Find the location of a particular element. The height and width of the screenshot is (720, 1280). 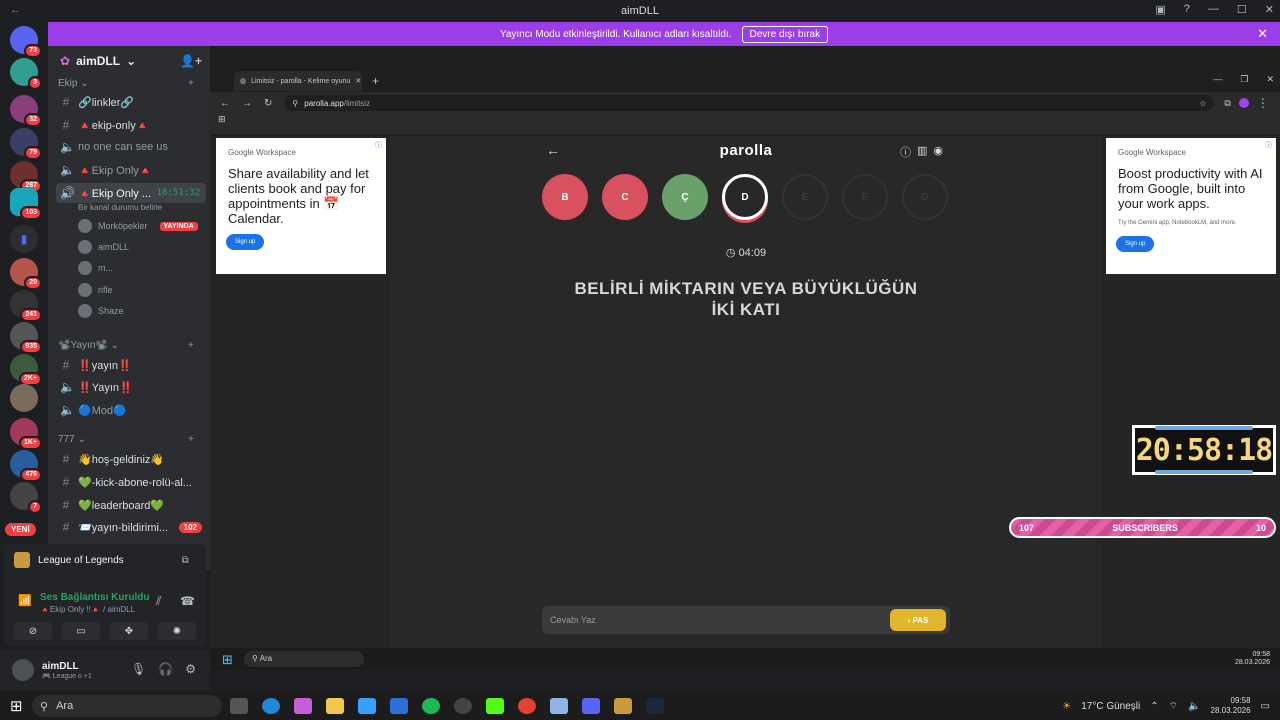

weather-icon: ☀ is located at coordinates (1066, 706).